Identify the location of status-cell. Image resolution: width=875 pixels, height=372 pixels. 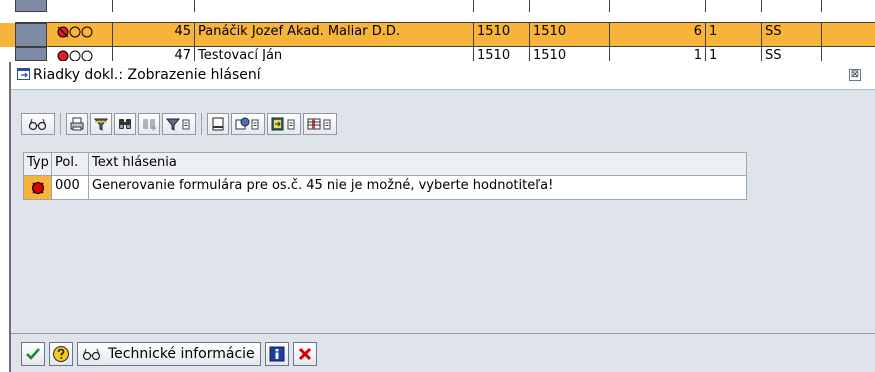
(80, 6).